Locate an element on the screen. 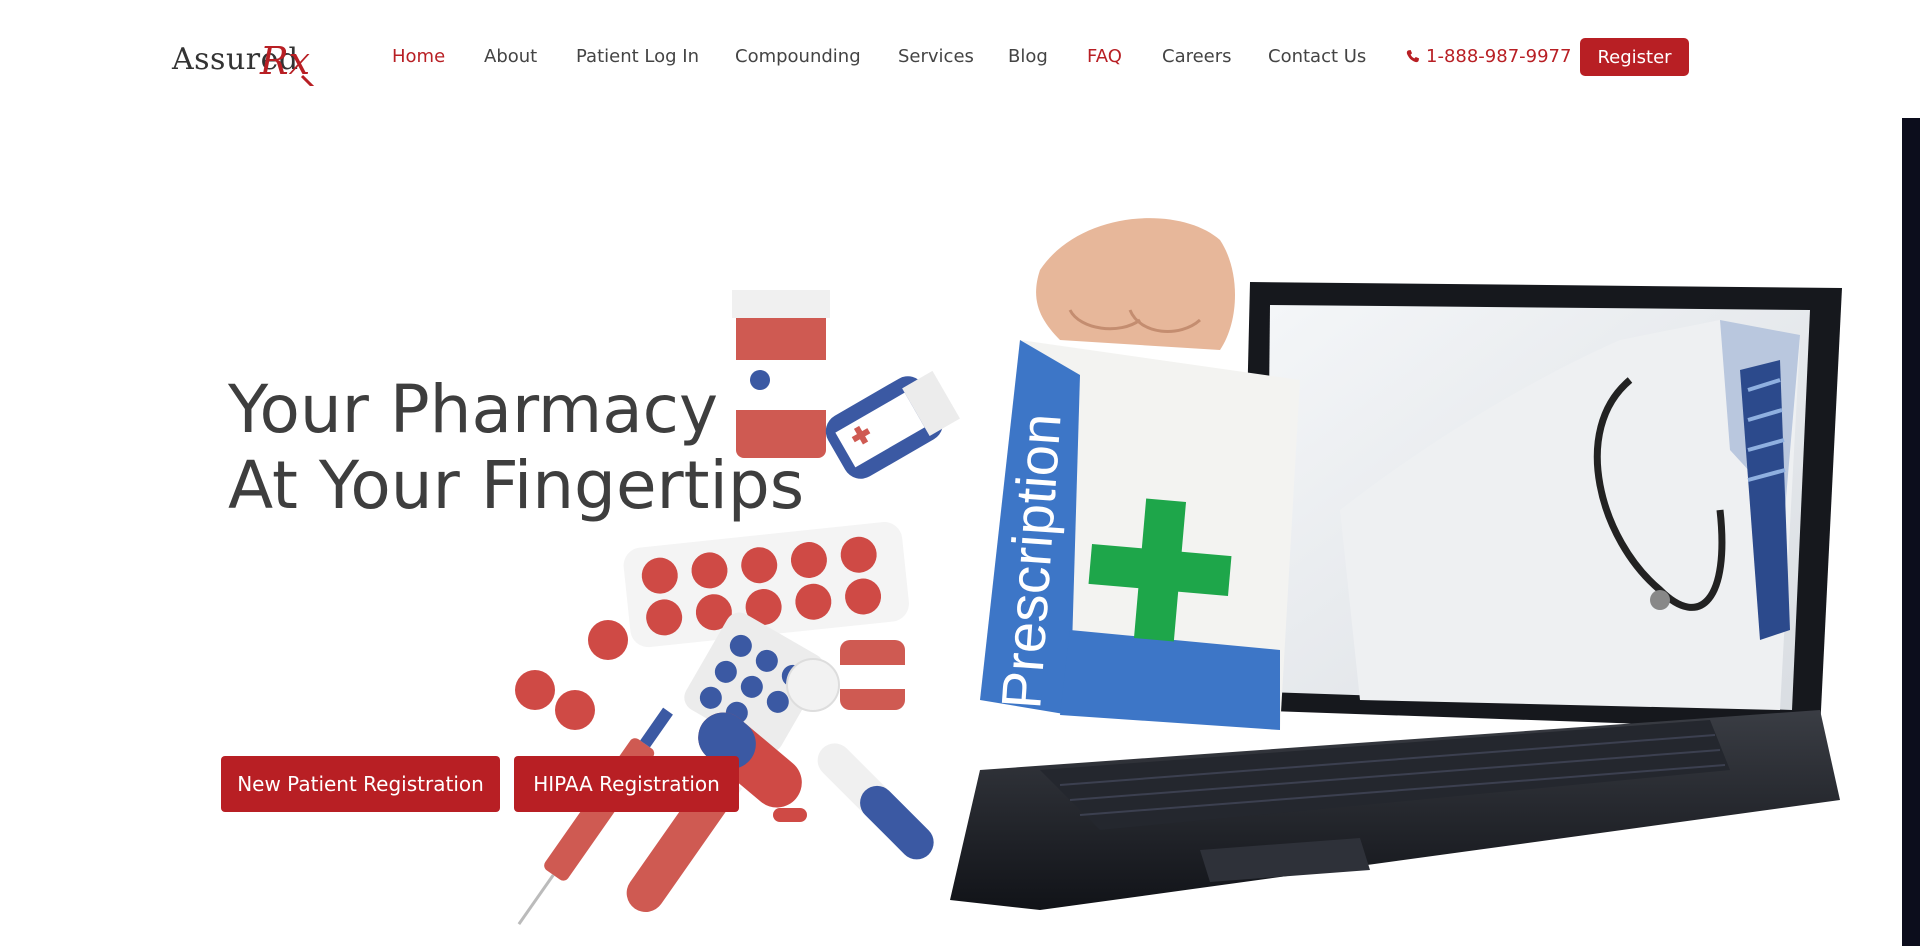  nav-compounding: Compounding is located at coordinates (798, 56).